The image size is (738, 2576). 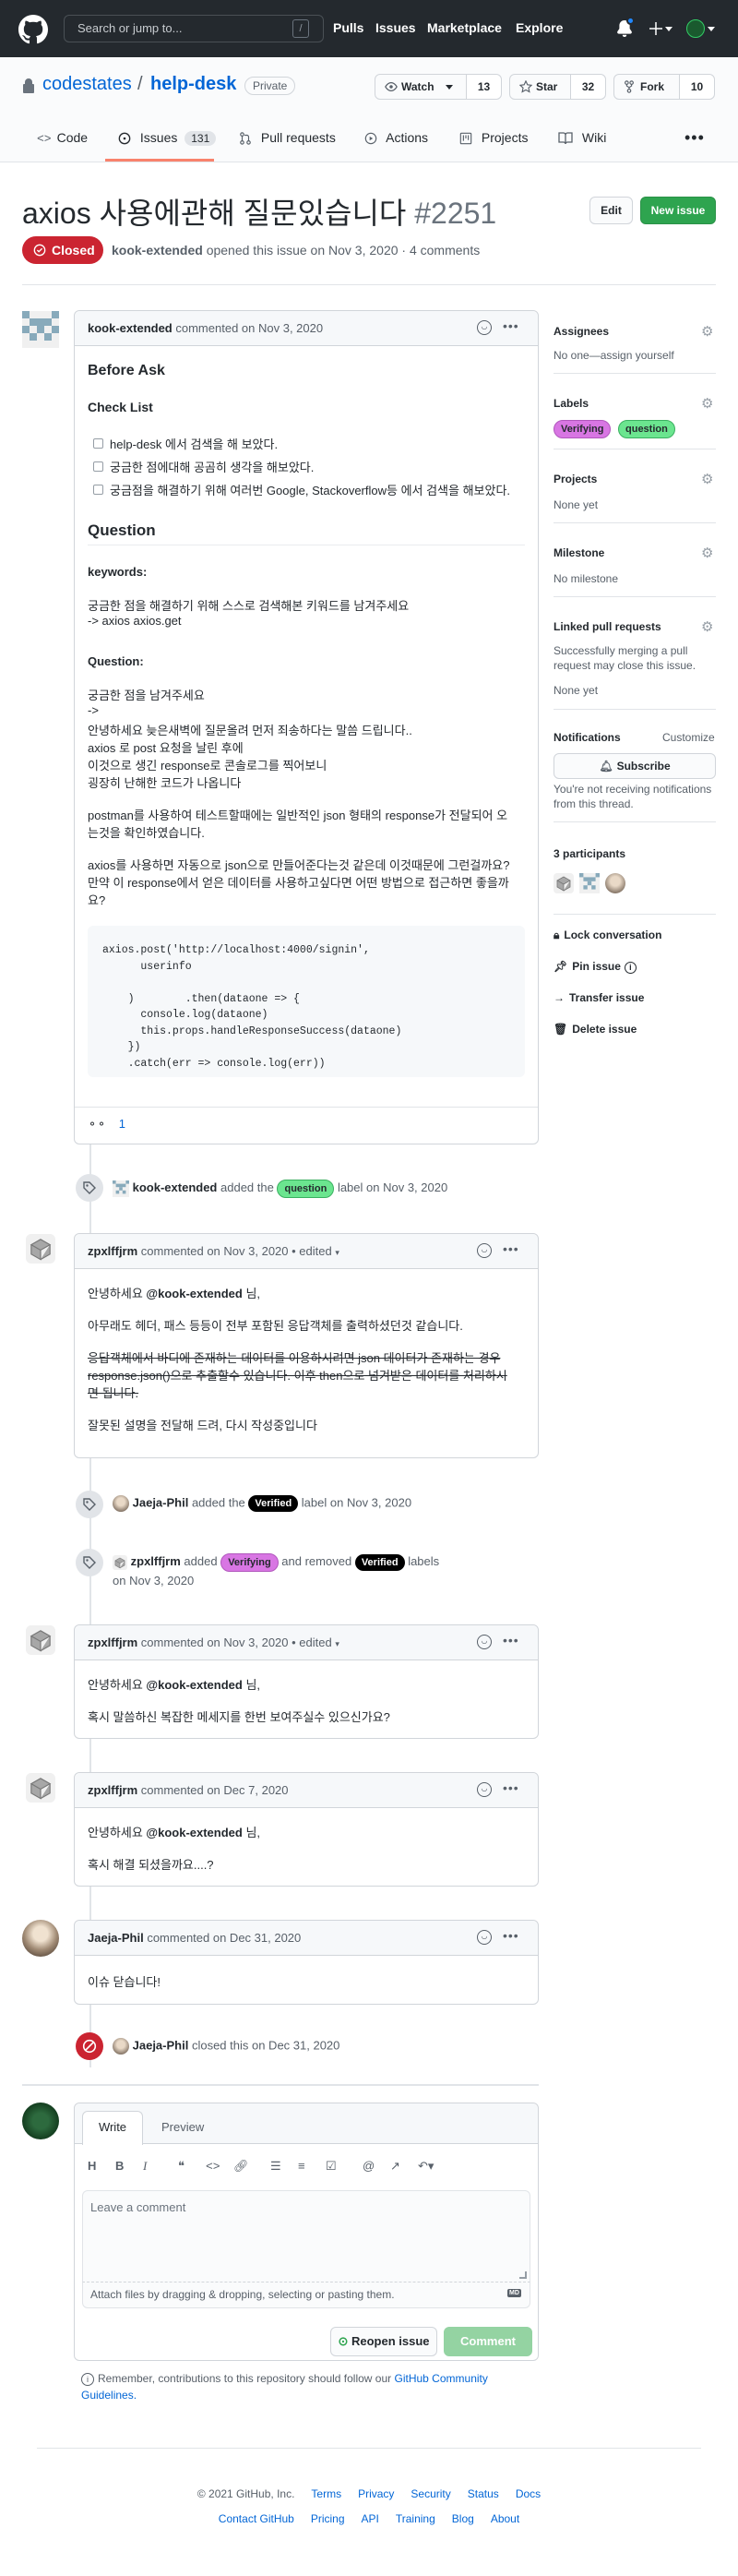 What do you see at coordinates (432, 2167) in the screenshot?
I see `reply-icon: ↶▾` at bounding box center [432, 2167].